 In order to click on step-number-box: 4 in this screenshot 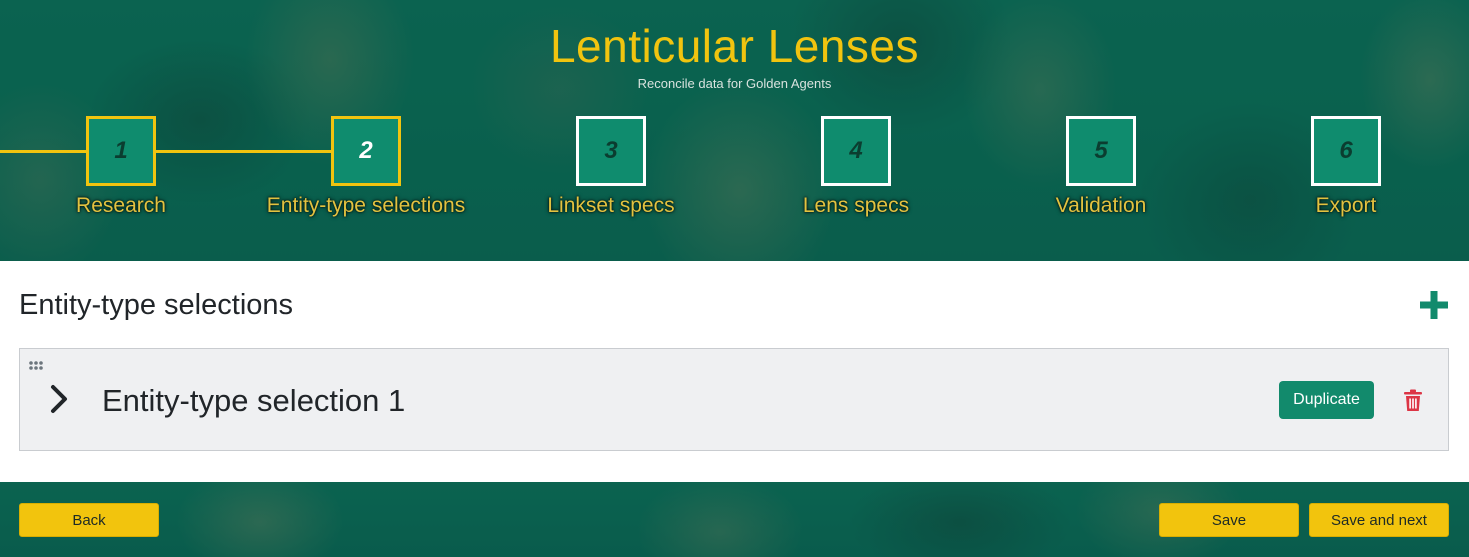, I will do `click(856, 151)`.